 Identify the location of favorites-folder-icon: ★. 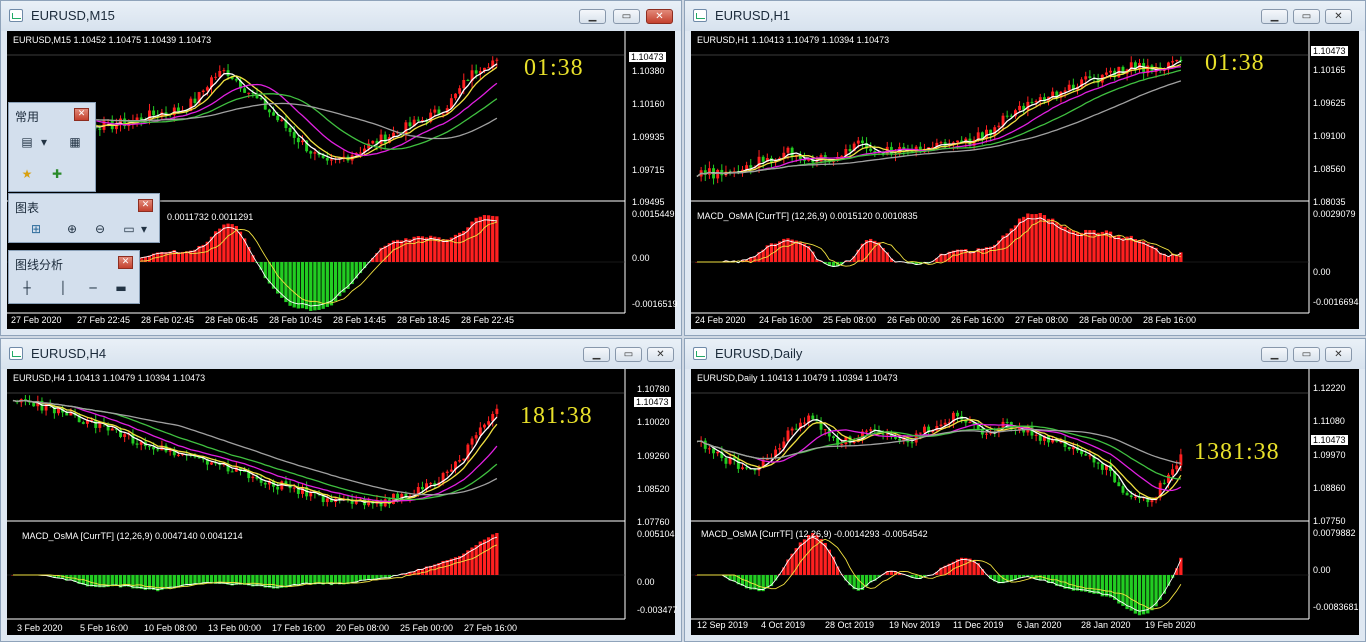
(27, 174).